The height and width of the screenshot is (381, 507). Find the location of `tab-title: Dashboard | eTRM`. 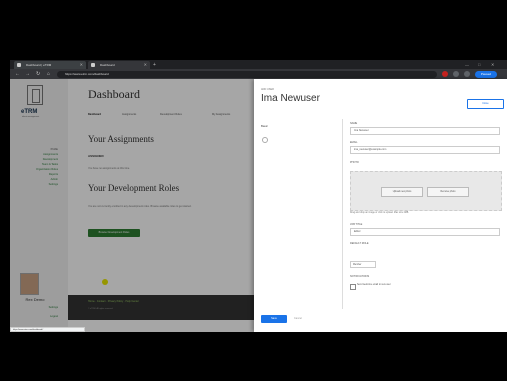

tab-title: Dashboard | eTRM is located at coordinates (39, 65).